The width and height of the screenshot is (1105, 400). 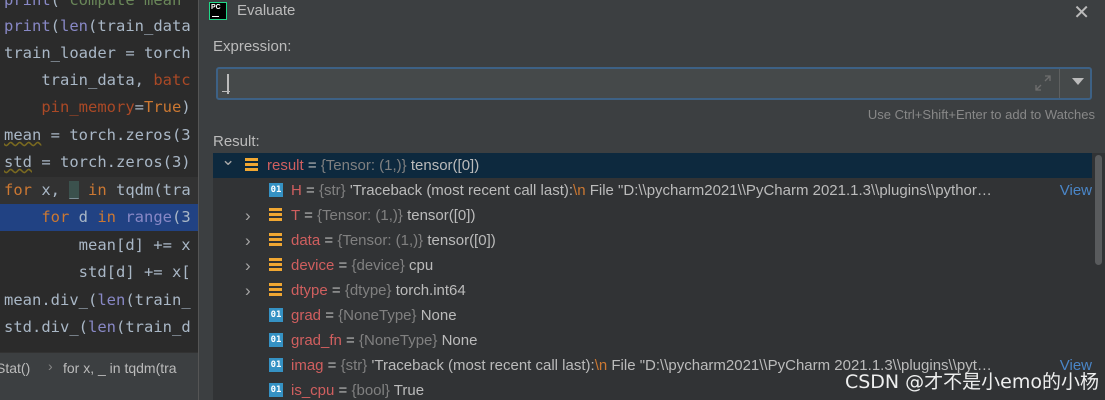 I want to click on variable-value: True, so click(x=409, y=390).